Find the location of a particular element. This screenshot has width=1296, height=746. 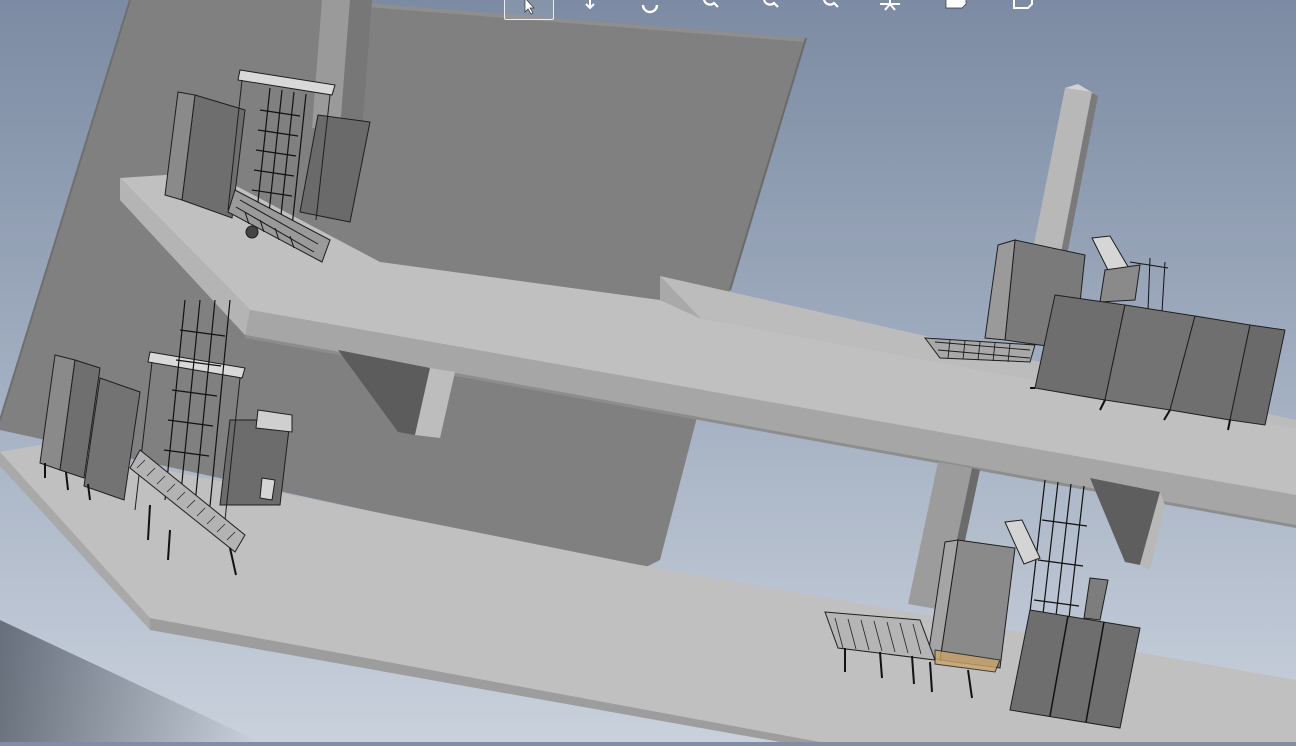

zoom-in-out-icon is located at coordinates (830, 9).